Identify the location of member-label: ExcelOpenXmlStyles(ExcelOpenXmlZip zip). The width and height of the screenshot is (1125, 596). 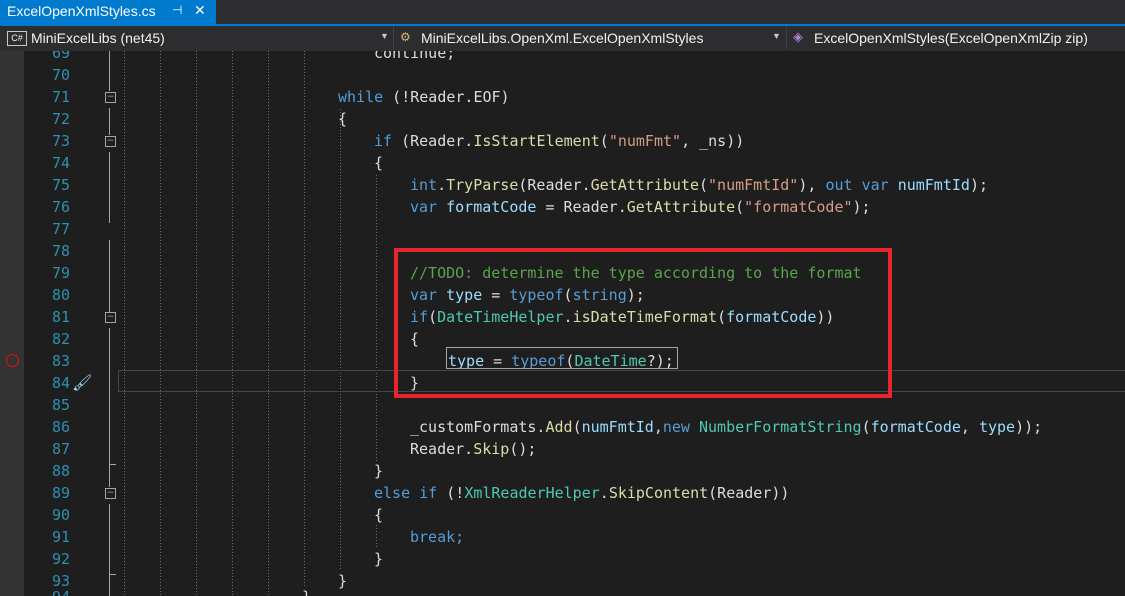
(951, 38).